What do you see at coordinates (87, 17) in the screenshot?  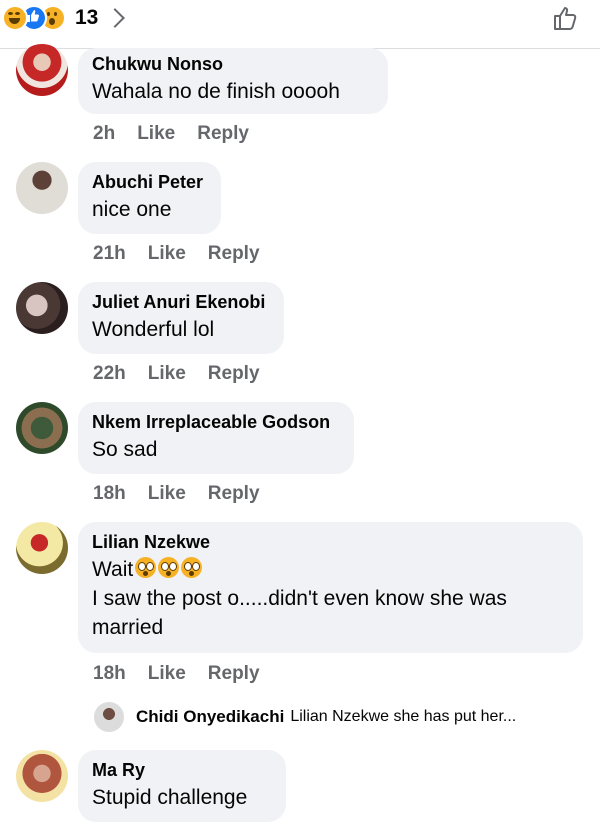 I see `reaction-count: 13` at bounding box center [87, 17].